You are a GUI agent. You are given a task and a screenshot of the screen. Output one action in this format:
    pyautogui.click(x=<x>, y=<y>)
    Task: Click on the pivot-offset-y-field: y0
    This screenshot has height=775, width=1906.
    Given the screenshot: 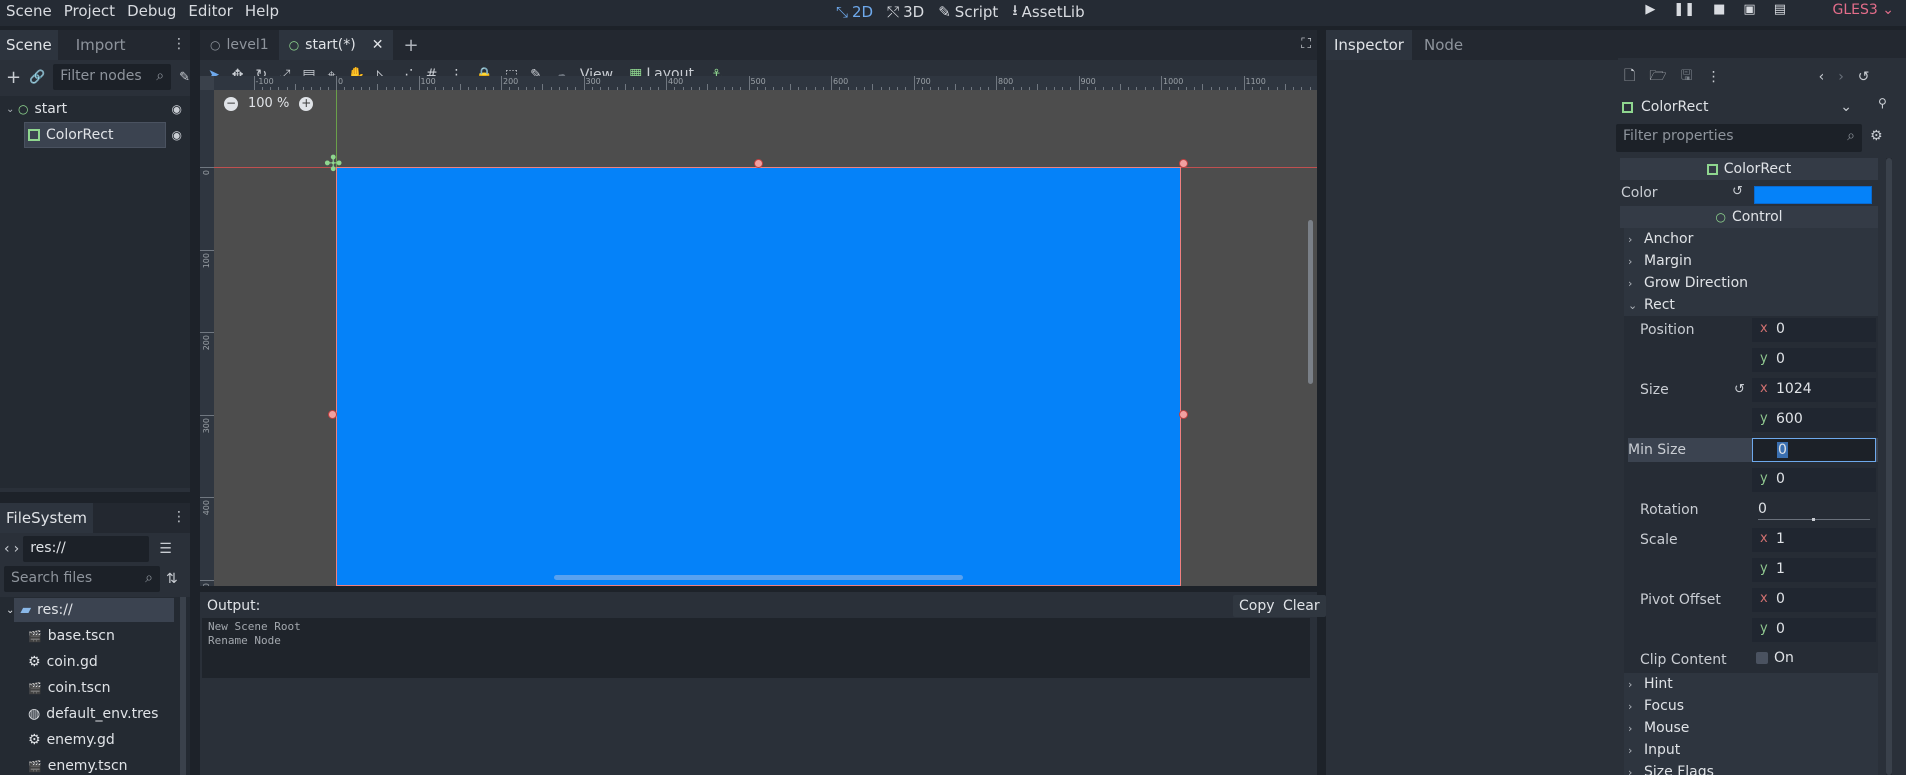 What is the action you would take?
    pyautogui.click(x=1814, y=630)
    